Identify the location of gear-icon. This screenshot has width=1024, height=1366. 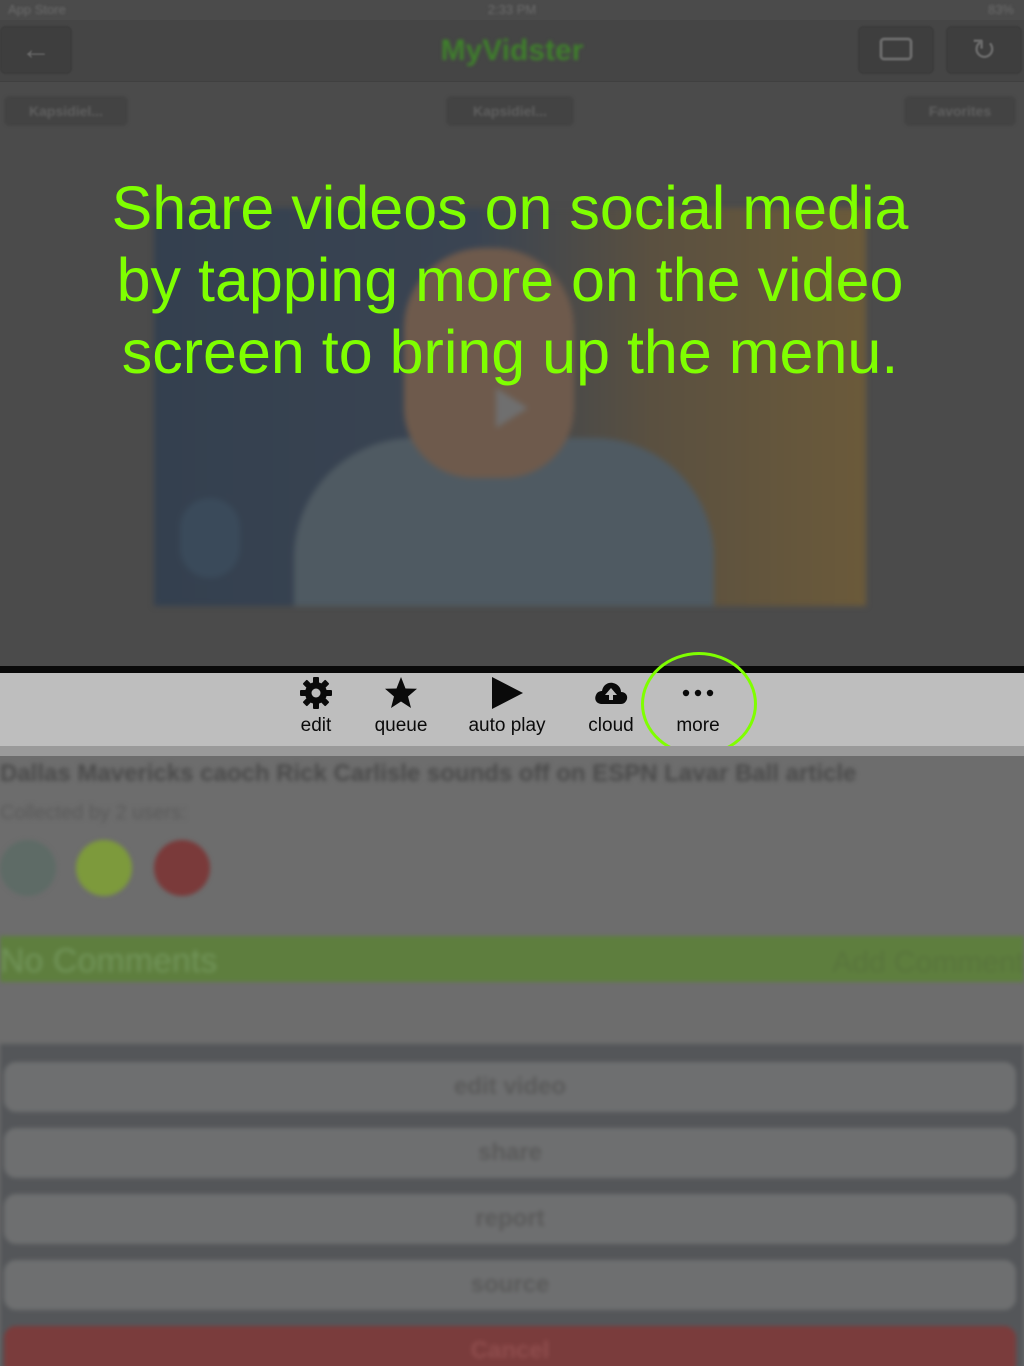
(316, 693).